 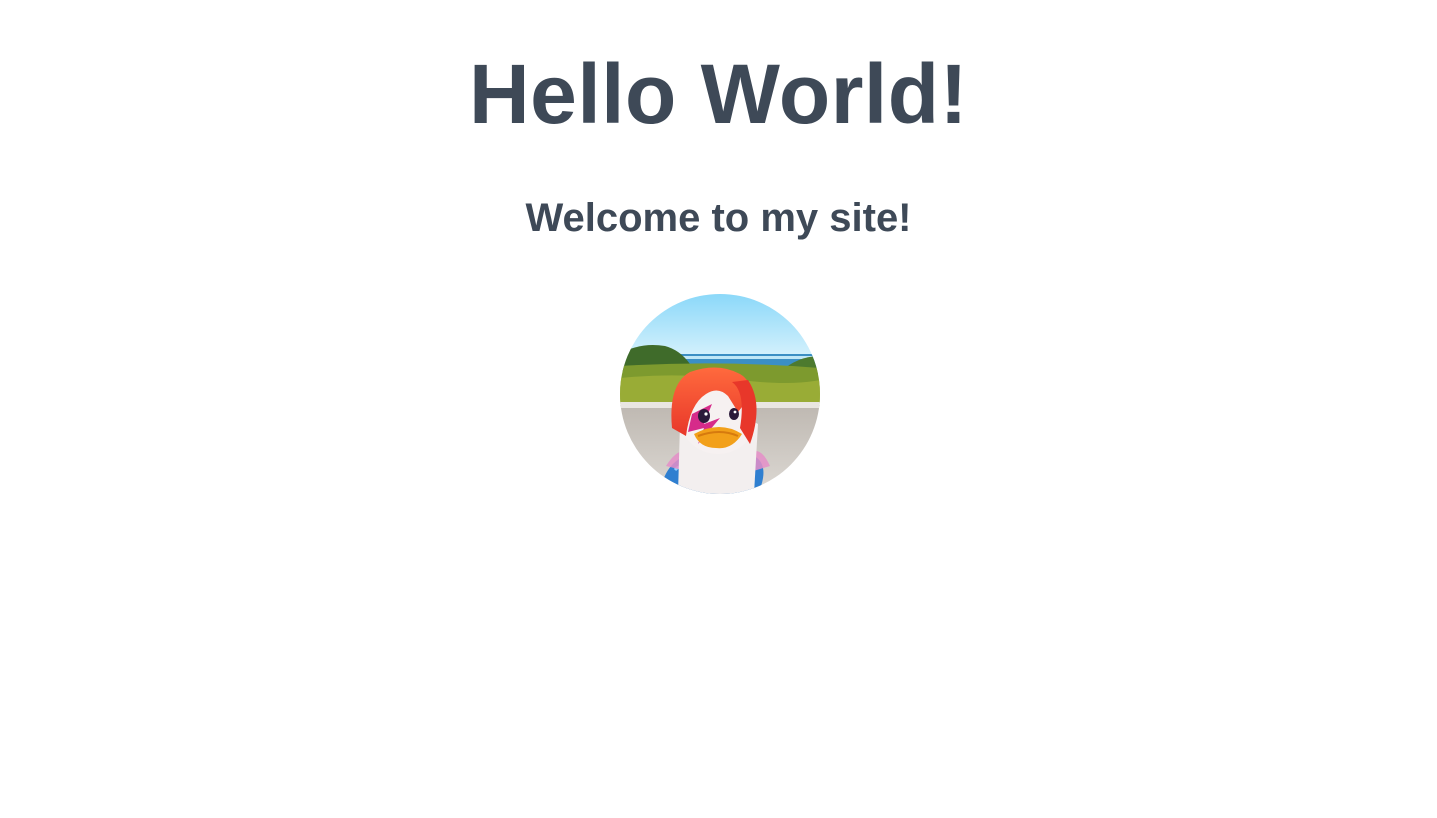 I want to click on avatar, so click(x=720, y=394).